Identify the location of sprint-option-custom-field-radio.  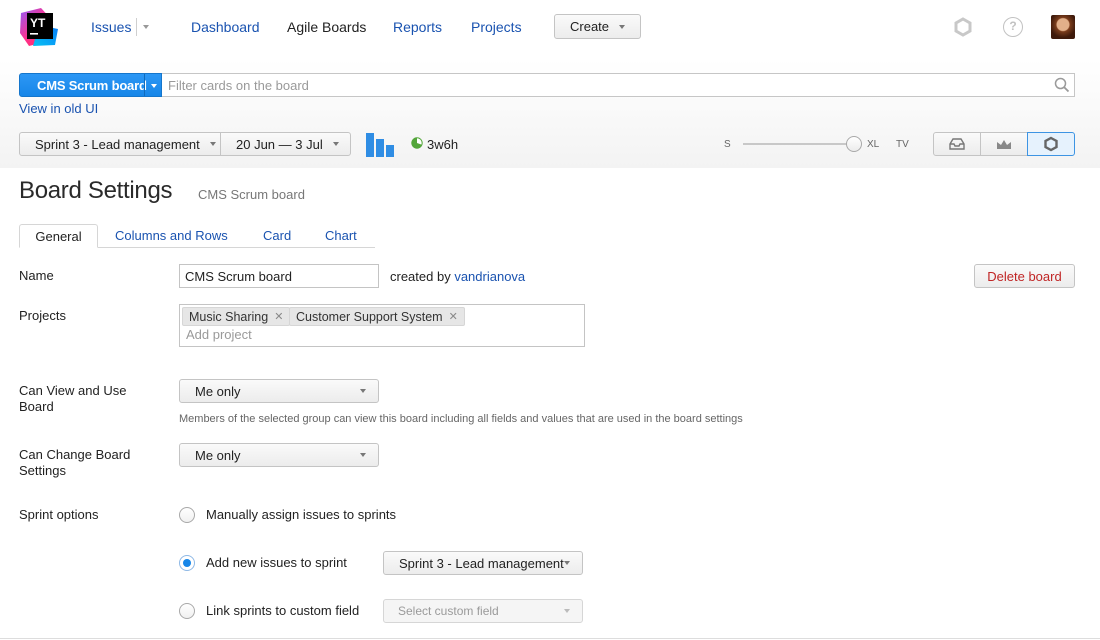
(187, 611).